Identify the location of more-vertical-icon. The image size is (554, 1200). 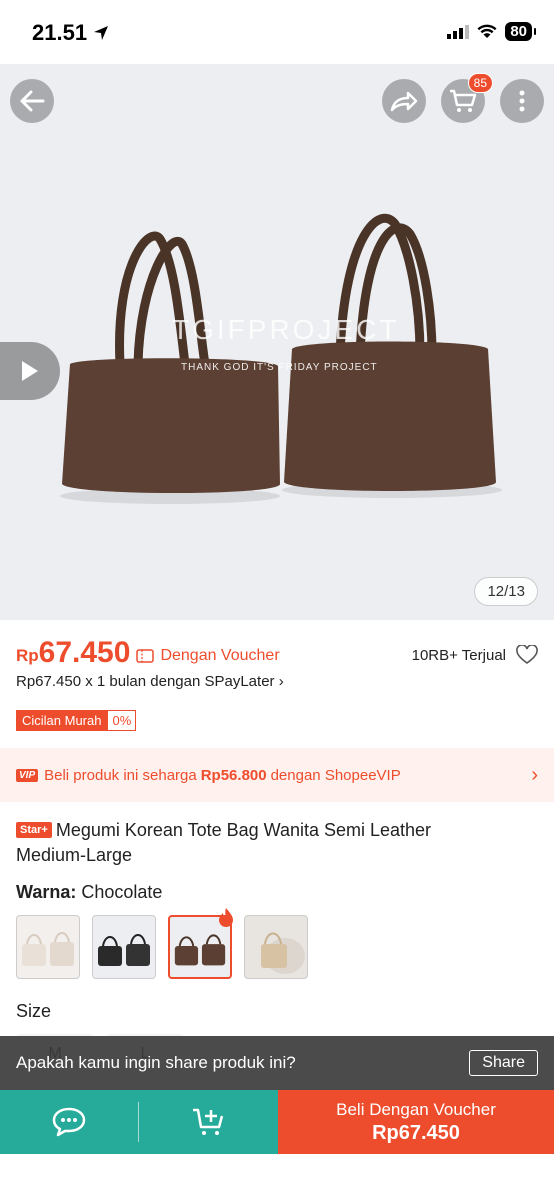
(522, 101).